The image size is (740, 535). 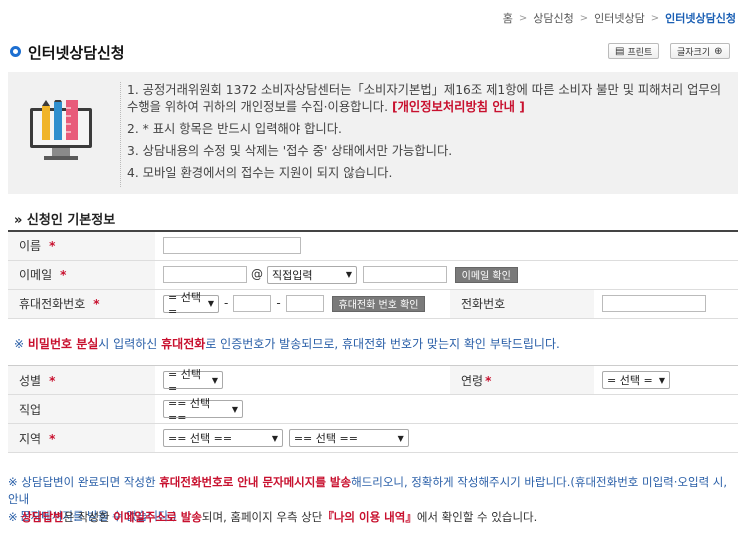 I want to click on form-row-email: 이메일 * @ 직접입력 ▼ 이메일 확인, so click(x=373, y=275).